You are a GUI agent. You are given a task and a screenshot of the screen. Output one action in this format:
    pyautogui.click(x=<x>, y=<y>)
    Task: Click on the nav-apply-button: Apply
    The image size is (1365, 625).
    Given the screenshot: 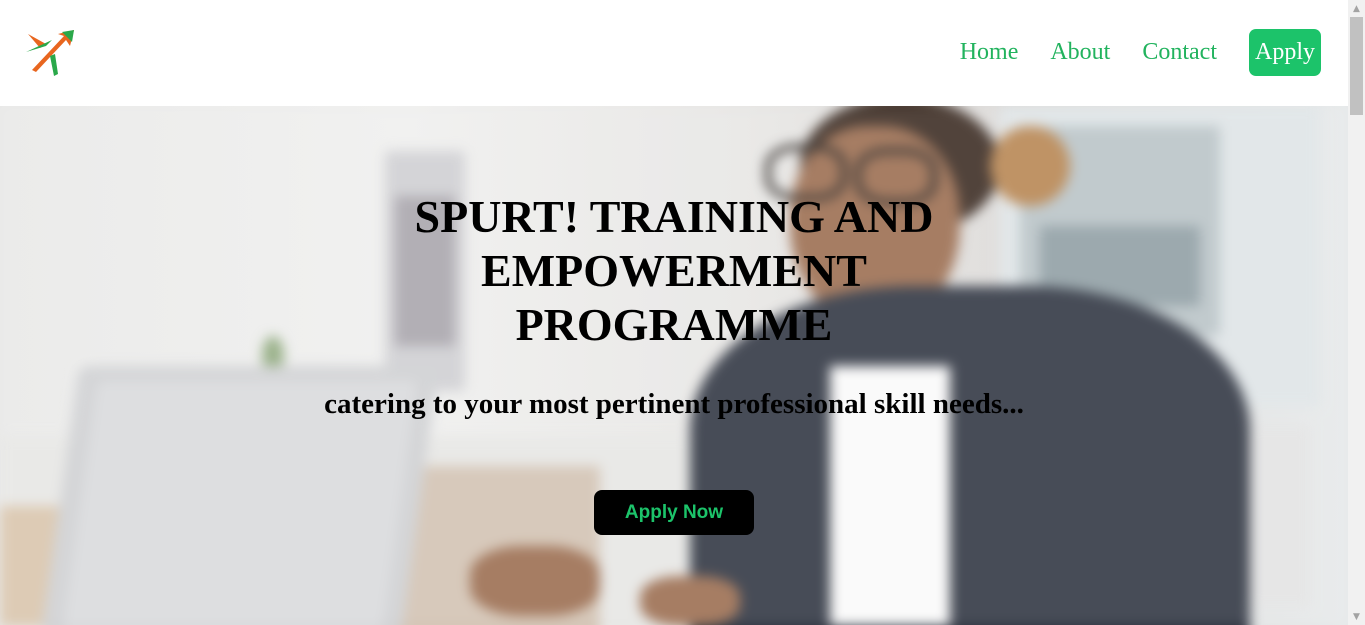 What is the action you would take?
    pyautogui.click(x=1285, y=52)
    